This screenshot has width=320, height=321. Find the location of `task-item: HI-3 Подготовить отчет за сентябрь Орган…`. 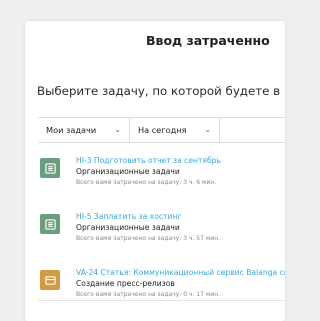

task-item: HI-3 Подготовить отчет за сентябрь Орган… is located at coordinates (161, 173).